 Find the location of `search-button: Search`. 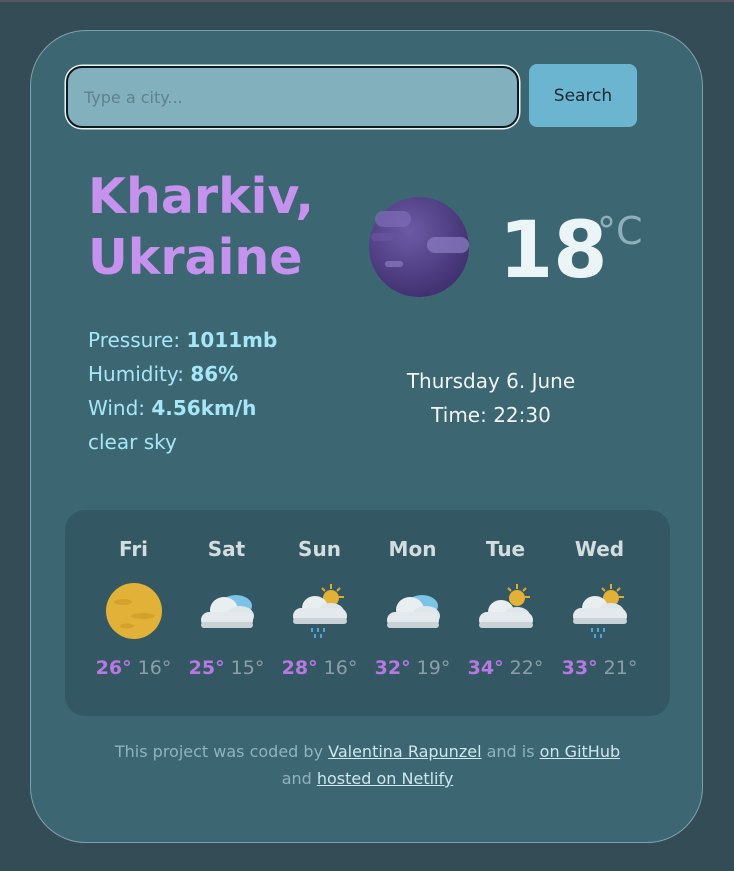

search-button: Search is located at coordinates (583, 95).